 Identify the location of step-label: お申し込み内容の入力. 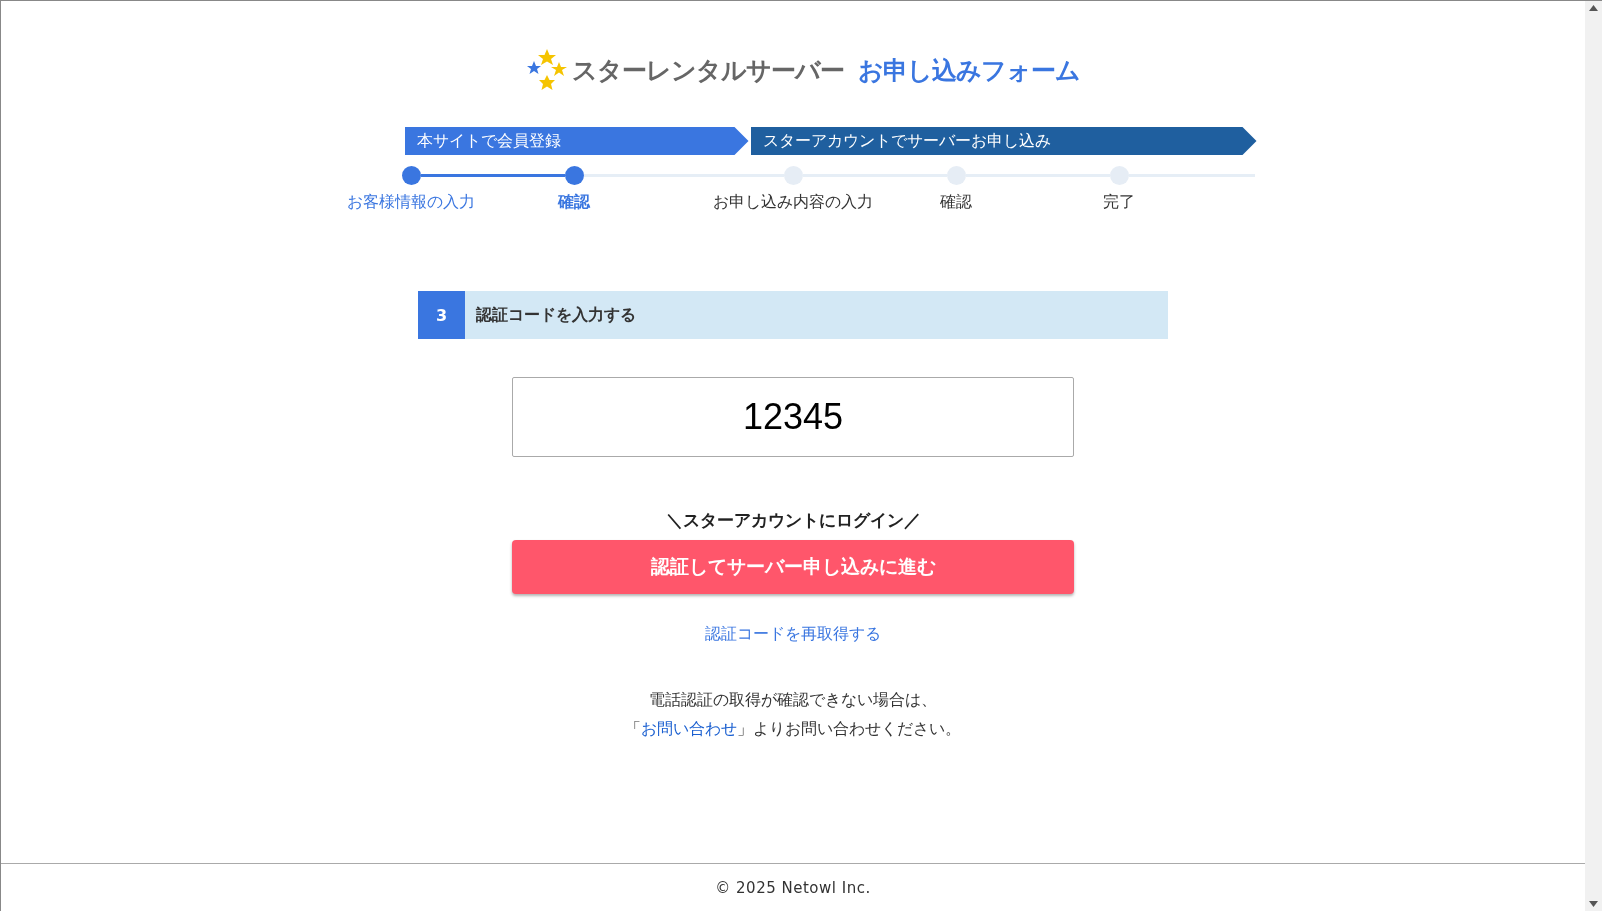
(793, 202).